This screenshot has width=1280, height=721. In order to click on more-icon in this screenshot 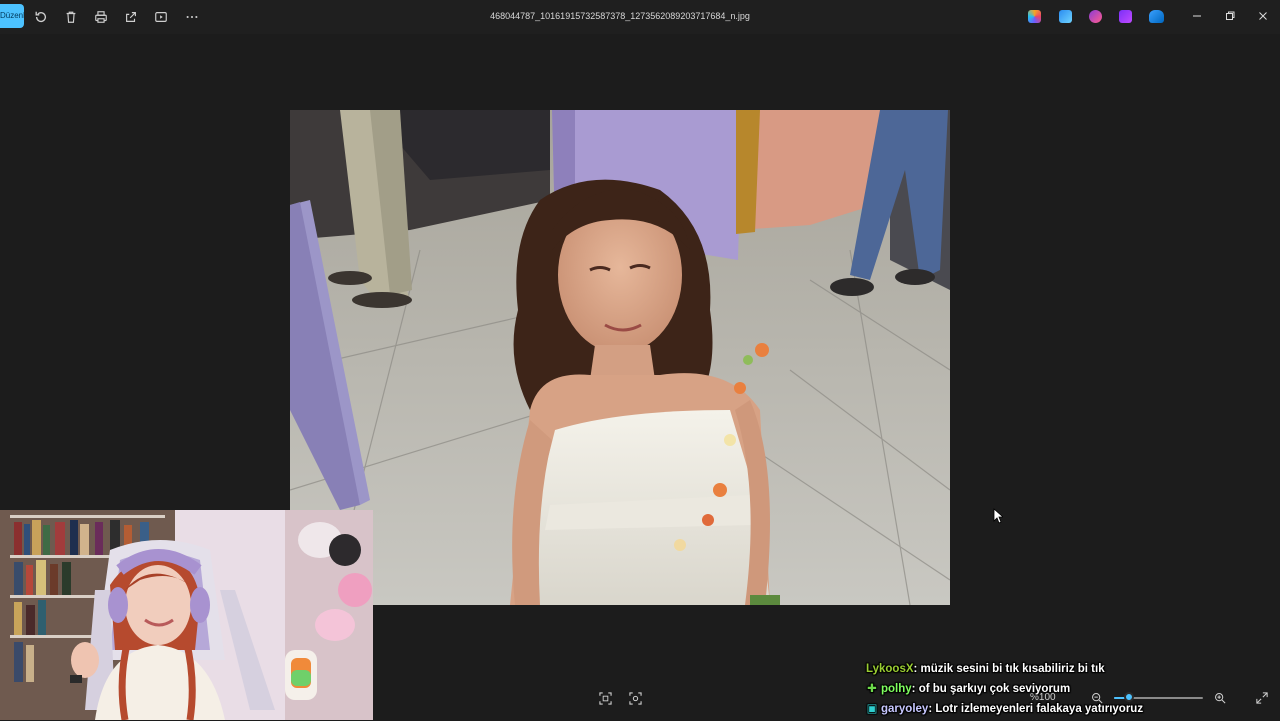, I will do `click(192, 17)`.